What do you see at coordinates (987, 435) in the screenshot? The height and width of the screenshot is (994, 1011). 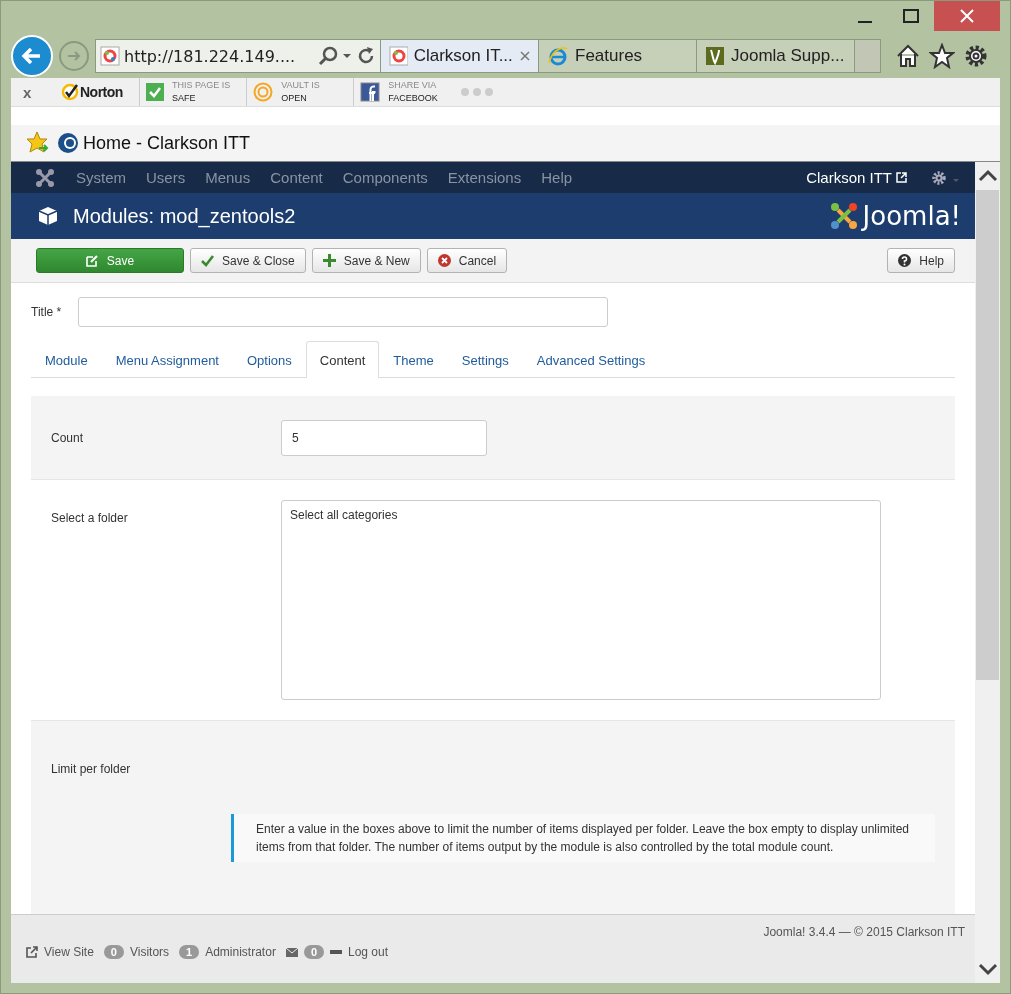 I see `scroll-thumb` at bounding box center [987, 435].